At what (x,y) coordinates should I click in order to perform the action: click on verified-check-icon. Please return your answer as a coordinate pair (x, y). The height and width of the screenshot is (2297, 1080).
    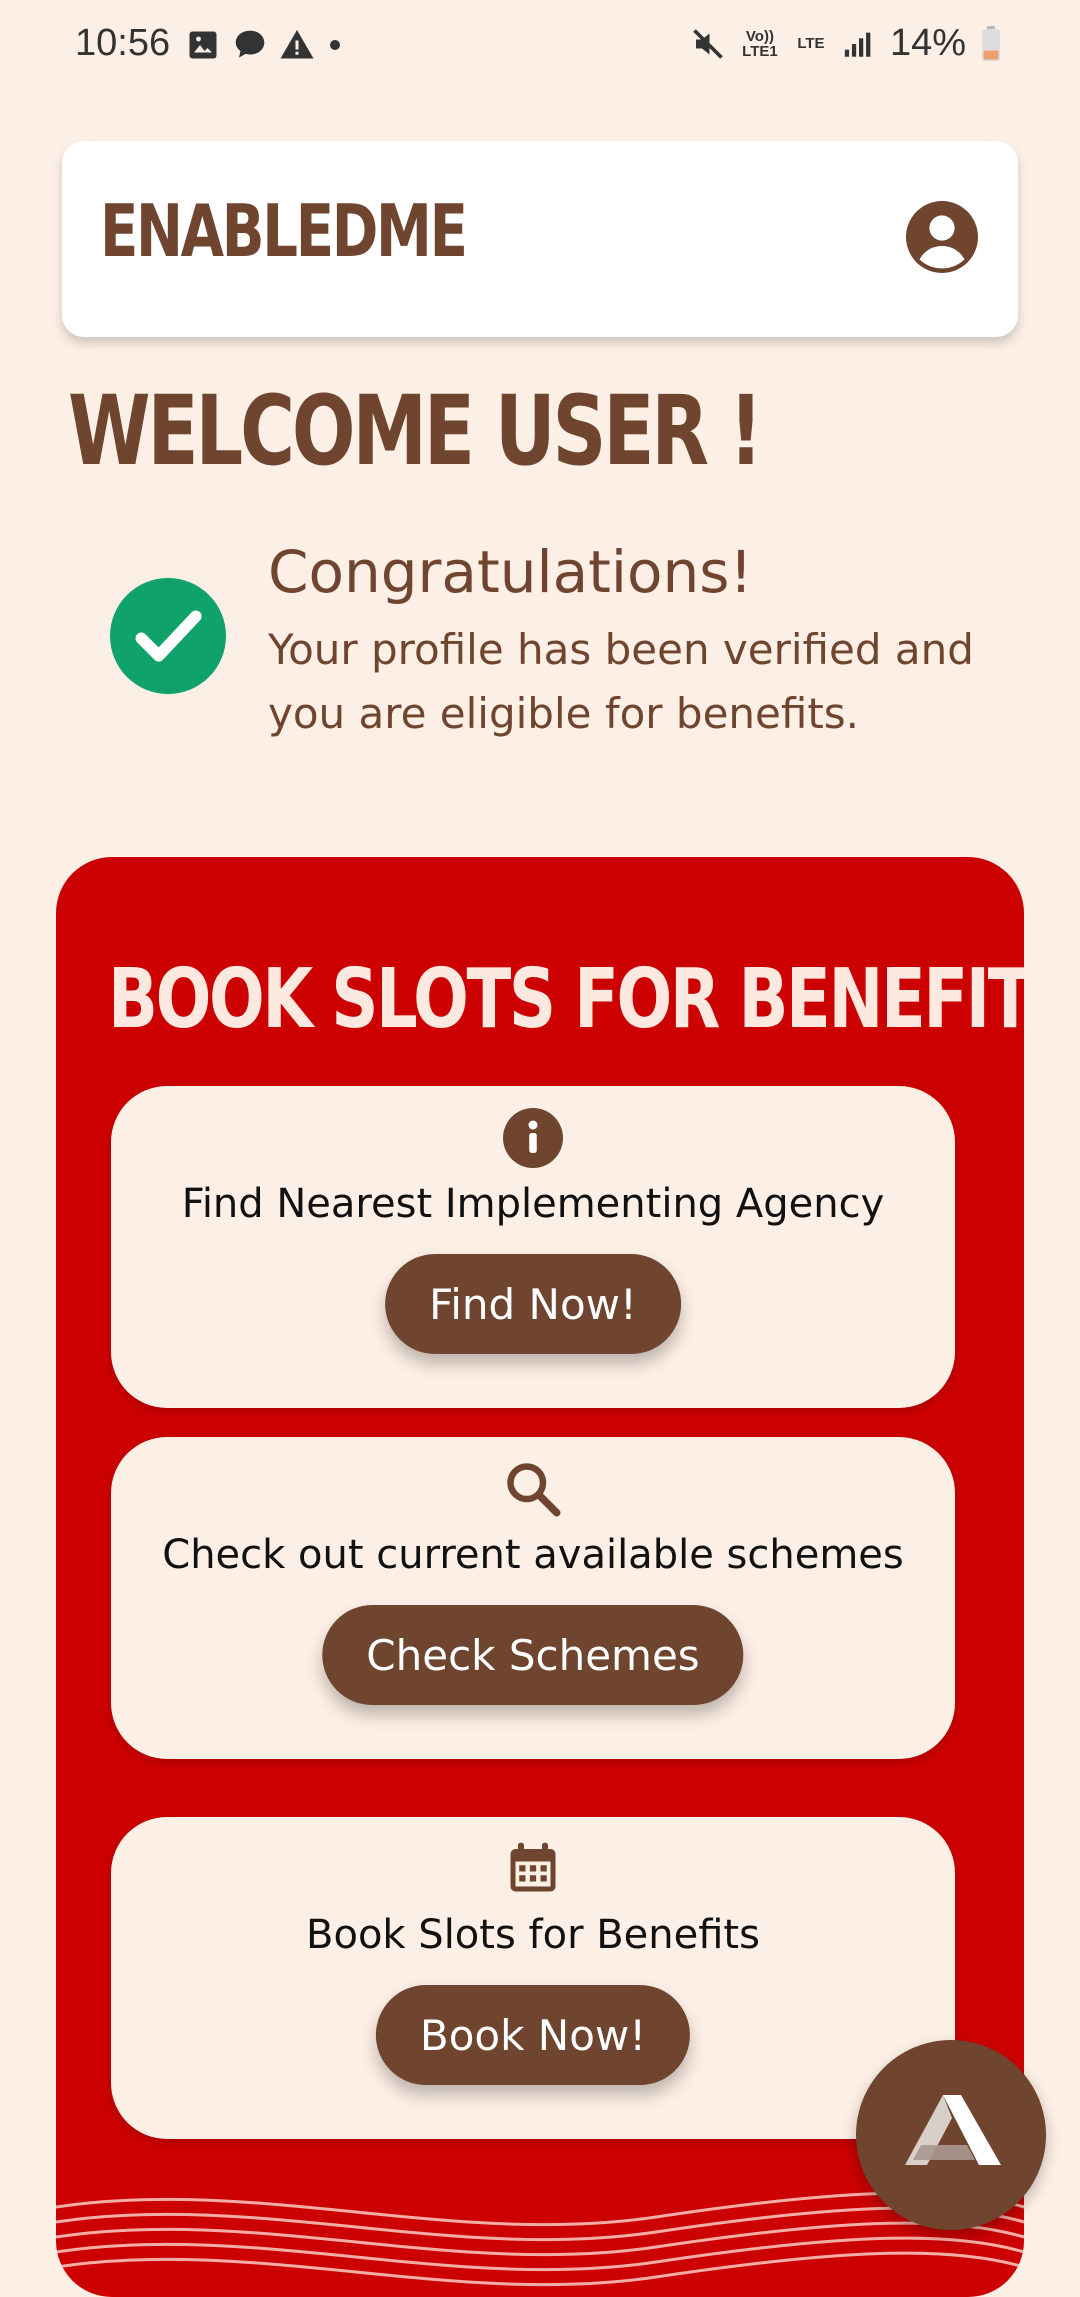
    Looking at the image, I should click on (168, 636).